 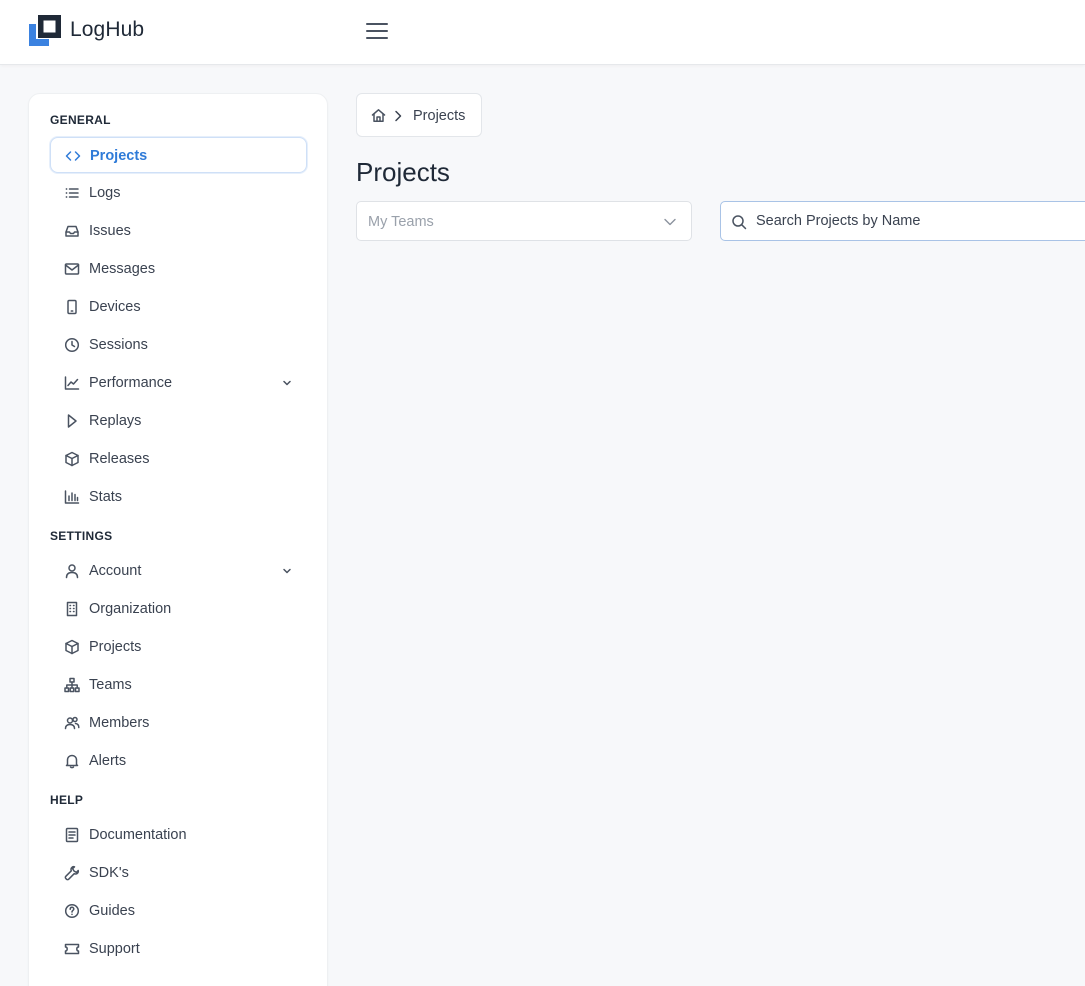 What do you see at coordinates (178, 269) in the screenshot?
I see `sidebar-item-messages: Messages` at bounding box center [178, 269].